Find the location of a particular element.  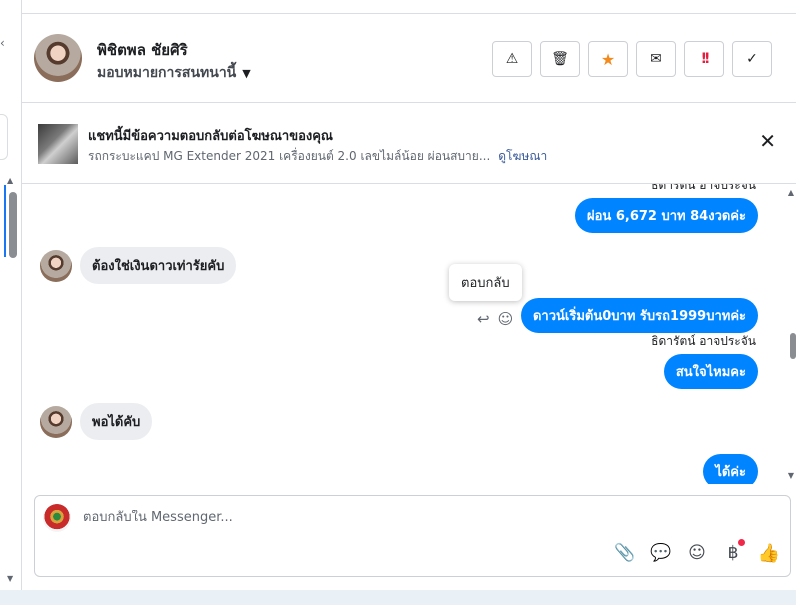

baht-glyph: ฿ is located at coordinates (733, 553).